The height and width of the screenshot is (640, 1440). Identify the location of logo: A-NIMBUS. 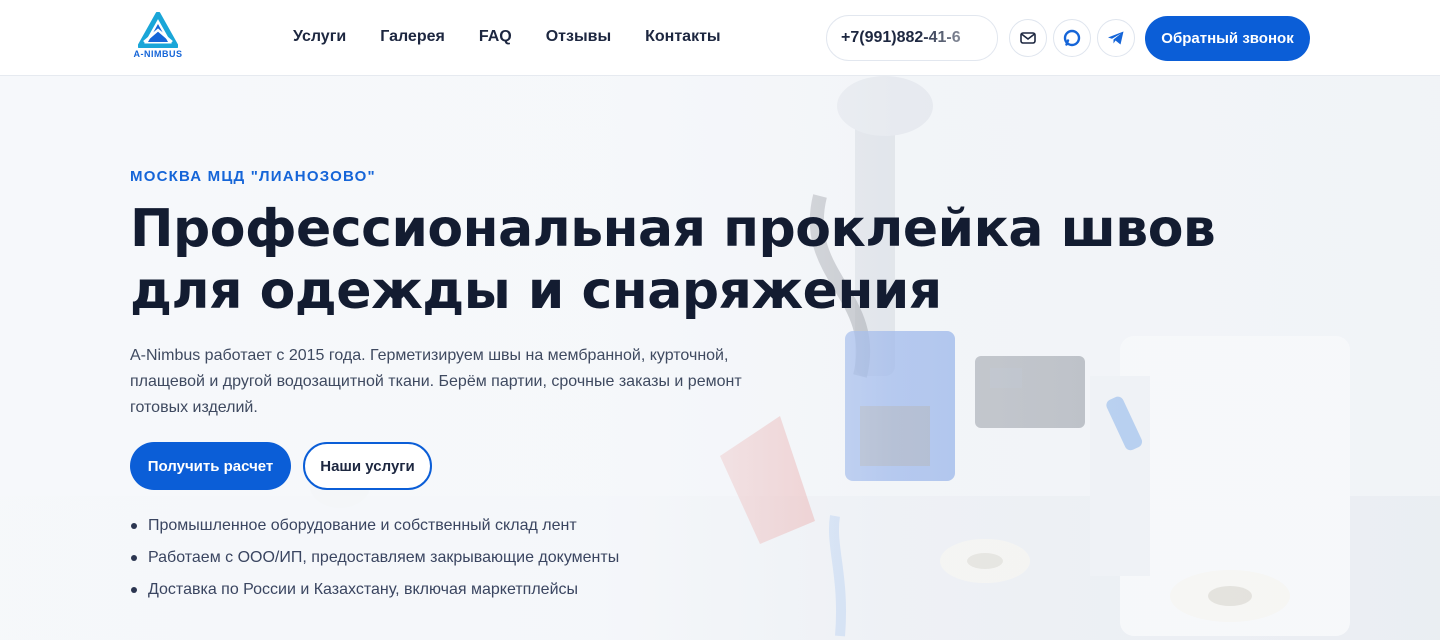
(158, 38).